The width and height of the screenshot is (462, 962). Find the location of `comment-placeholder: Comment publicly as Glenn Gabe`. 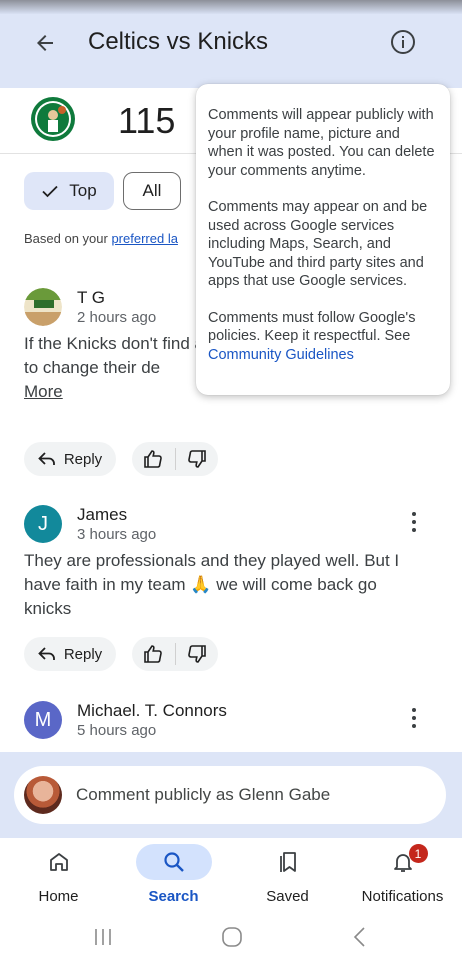

comment-placeholder: Comment publicly as Glenn Gabe is located at coordinates (203, 794).